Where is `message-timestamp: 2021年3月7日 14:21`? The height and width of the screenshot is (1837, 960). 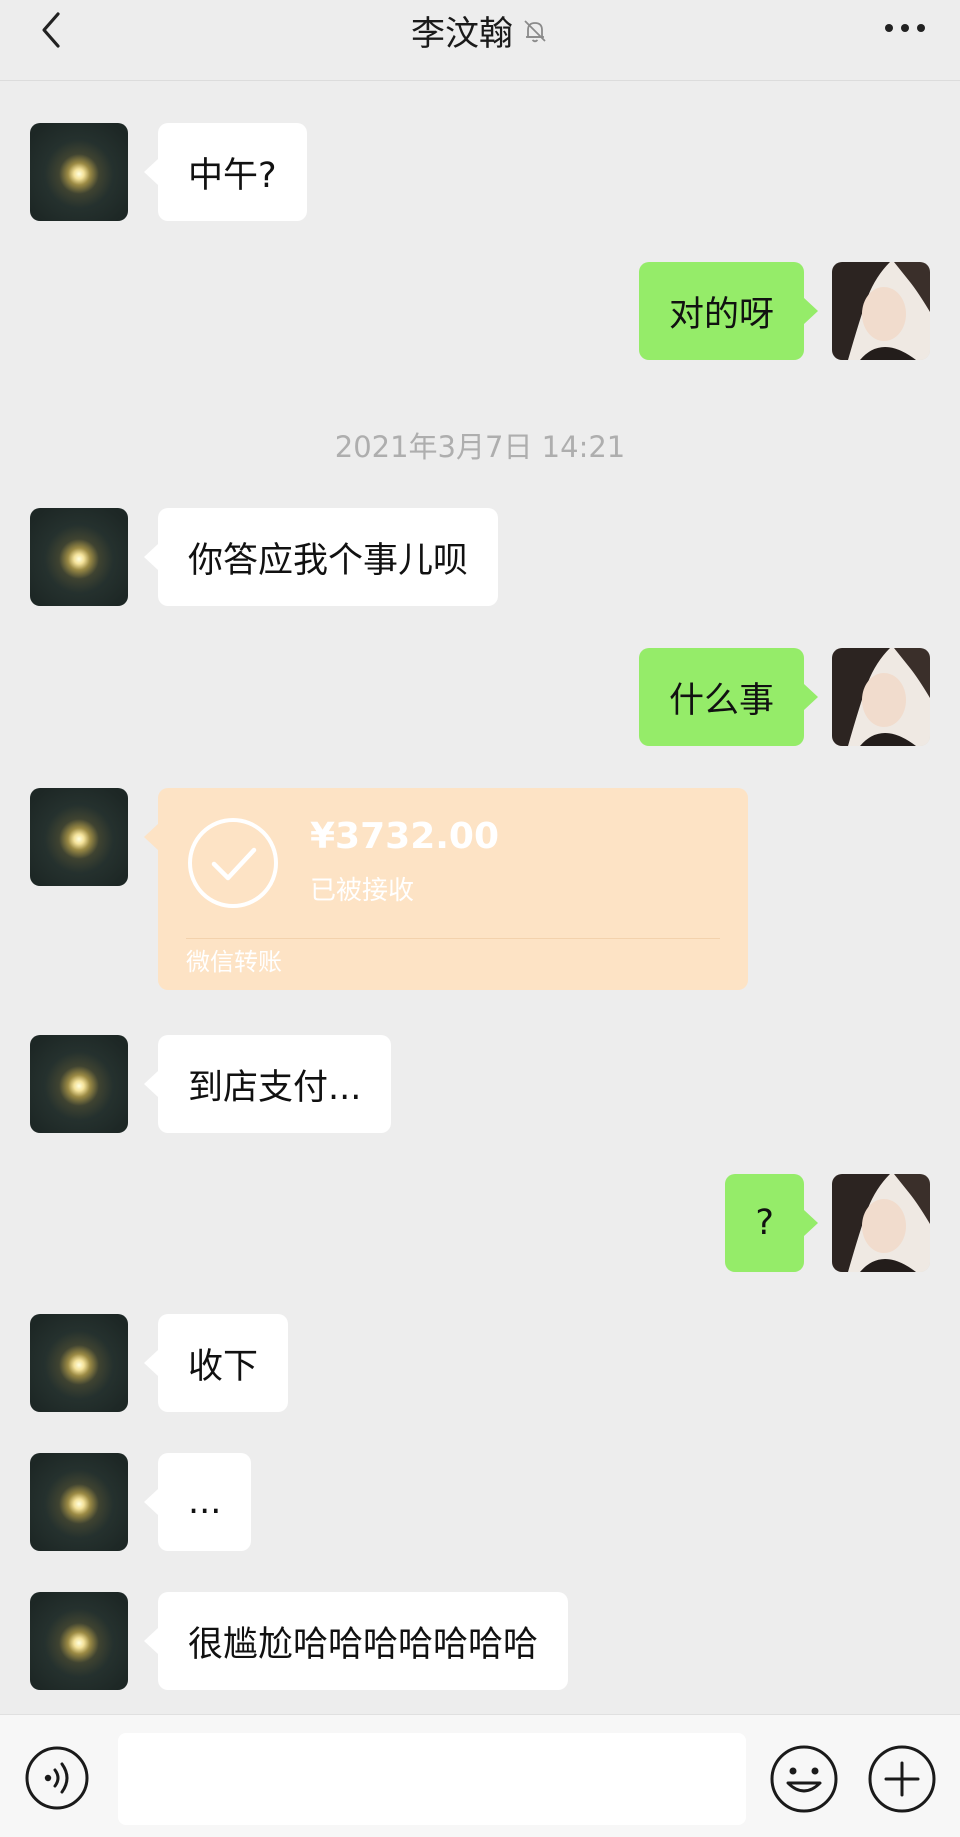 message-timestamp: 2021年3月7日 14:21 is located at coordinates (480, 447).